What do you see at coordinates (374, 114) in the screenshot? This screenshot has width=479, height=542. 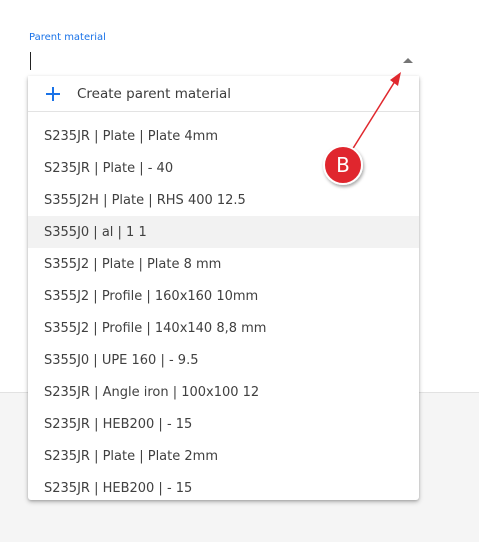 I see `annotation-arrow-line` at bounding box center [374, 114].